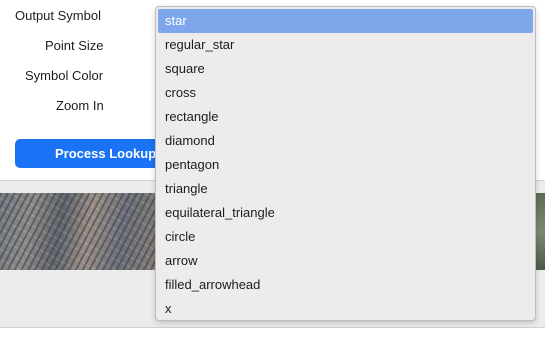 The height and width of the screenshot is (338, 545). Describe the element at coordinates (345, 69) in the screenshot. I see `dropdown-option-square: square` at that location.